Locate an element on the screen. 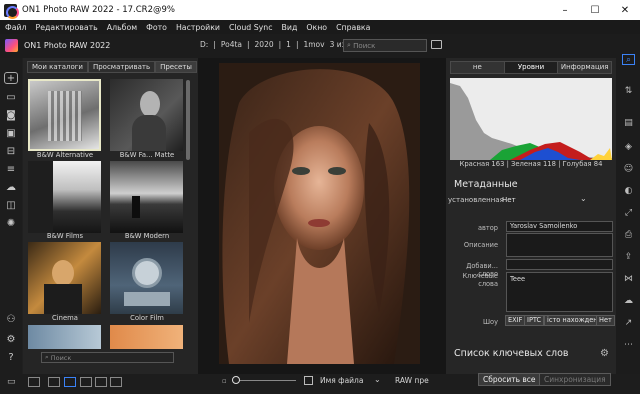 This screenshot has height=394, width=640. minimize-button: – is located at coordinates (565, 10).